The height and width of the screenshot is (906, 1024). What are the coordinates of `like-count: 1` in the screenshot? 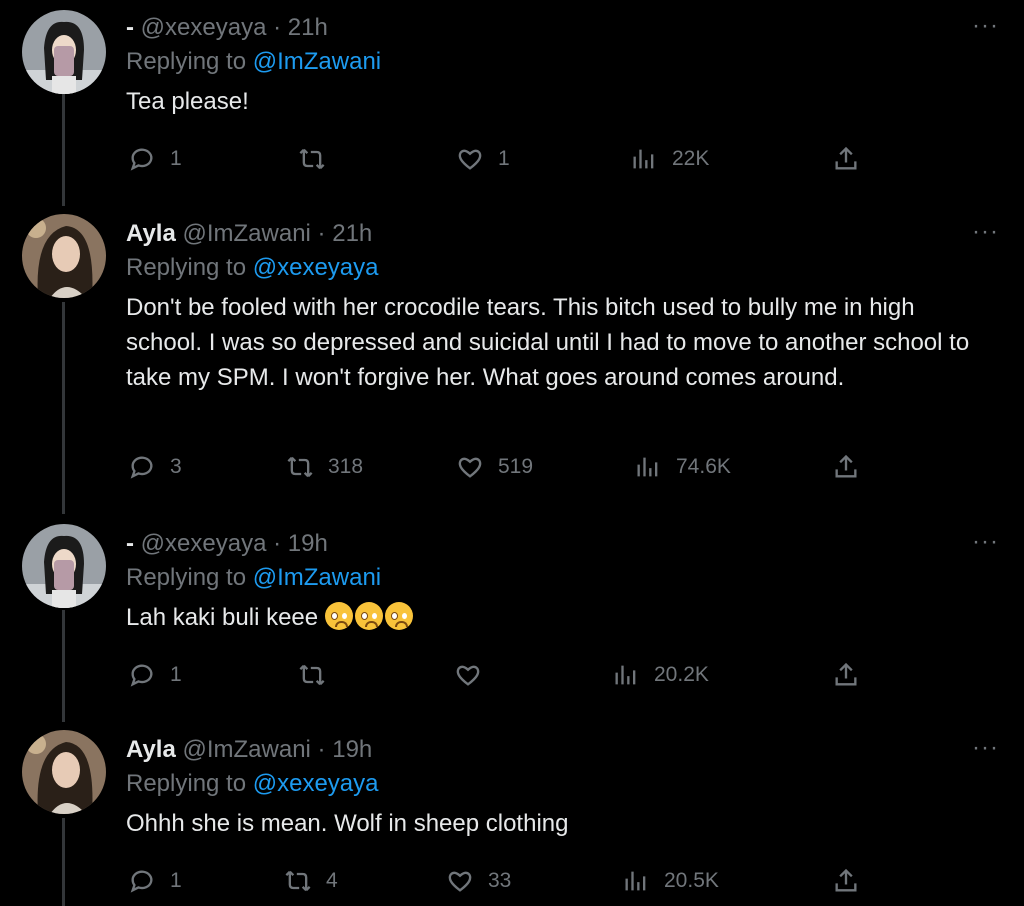 It's located at (504, 158).